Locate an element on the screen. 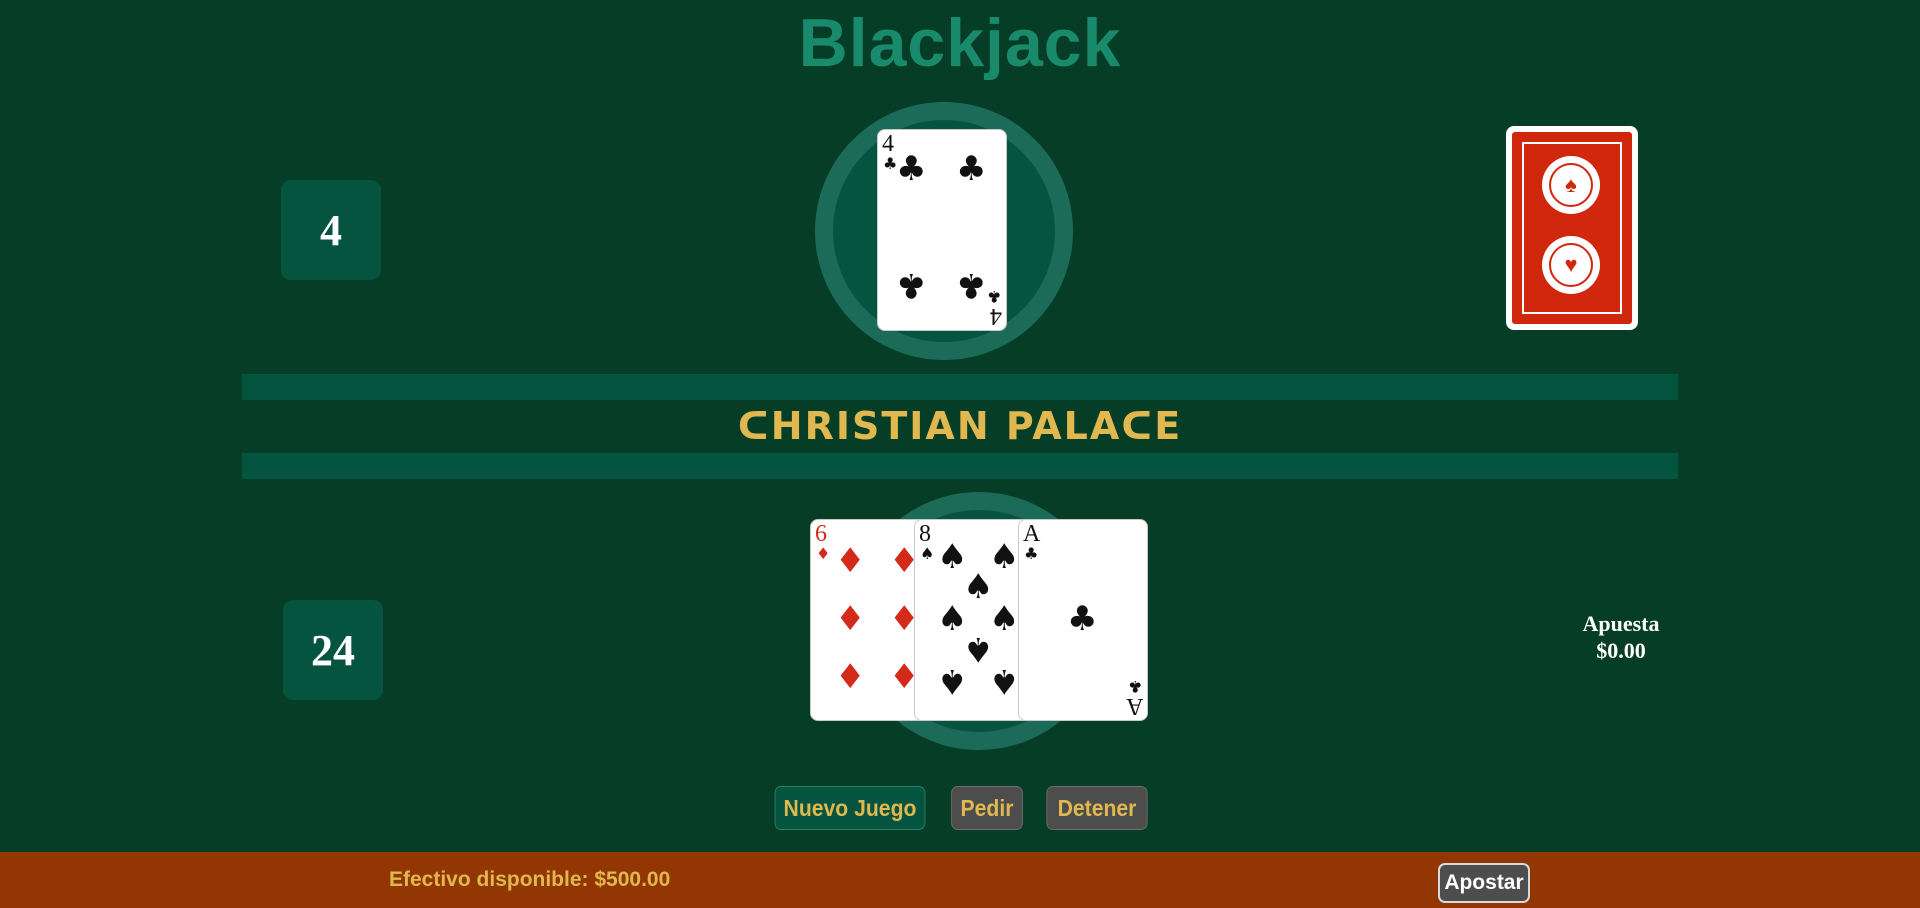 The image size is (1920, 908). dealer-score: 4 is located at coordinates (331, 230).